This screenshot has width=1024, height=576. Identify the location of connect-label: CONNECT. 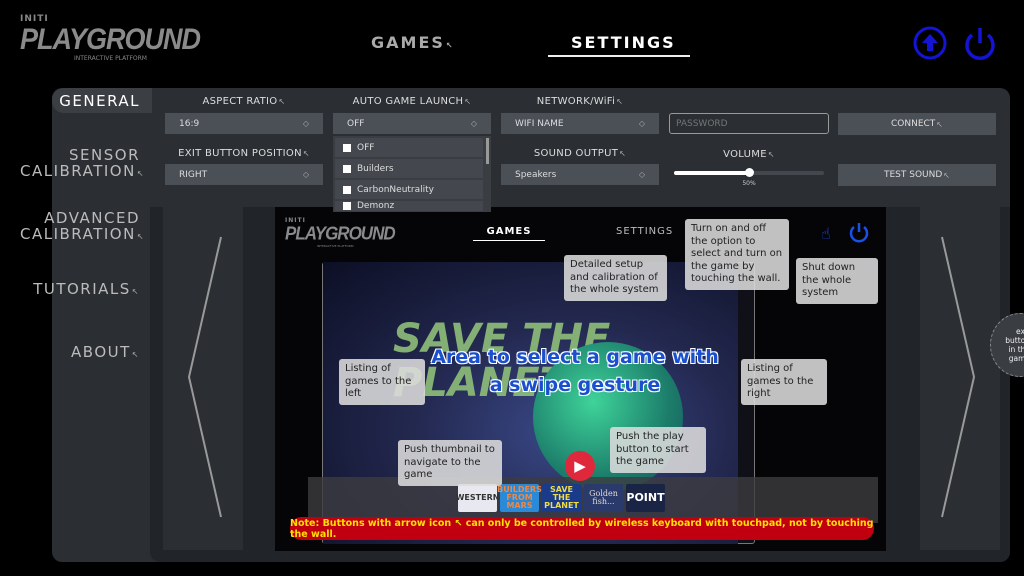
(913, 124).